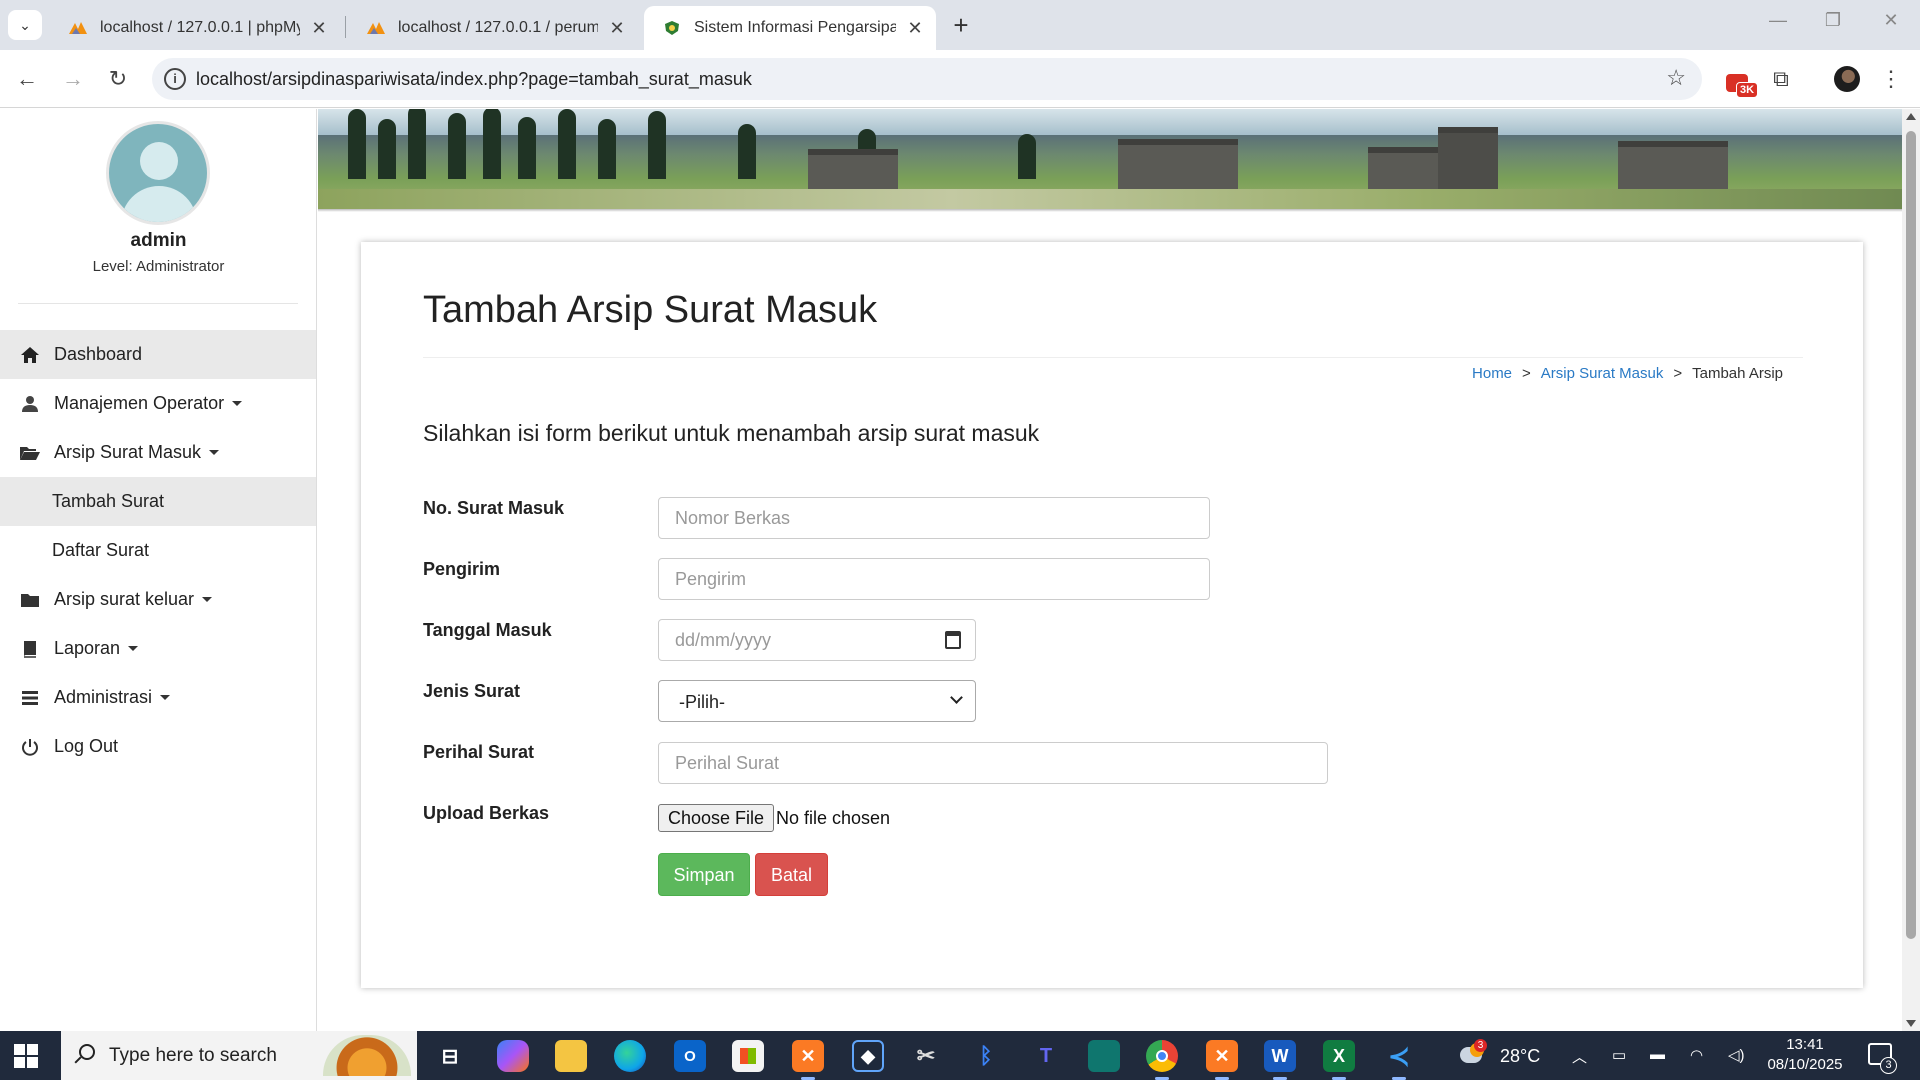  Describe the element at coordinates (986, 1056) in the screenshot. I see `bluetooth-icon: ᛒ` at that location.